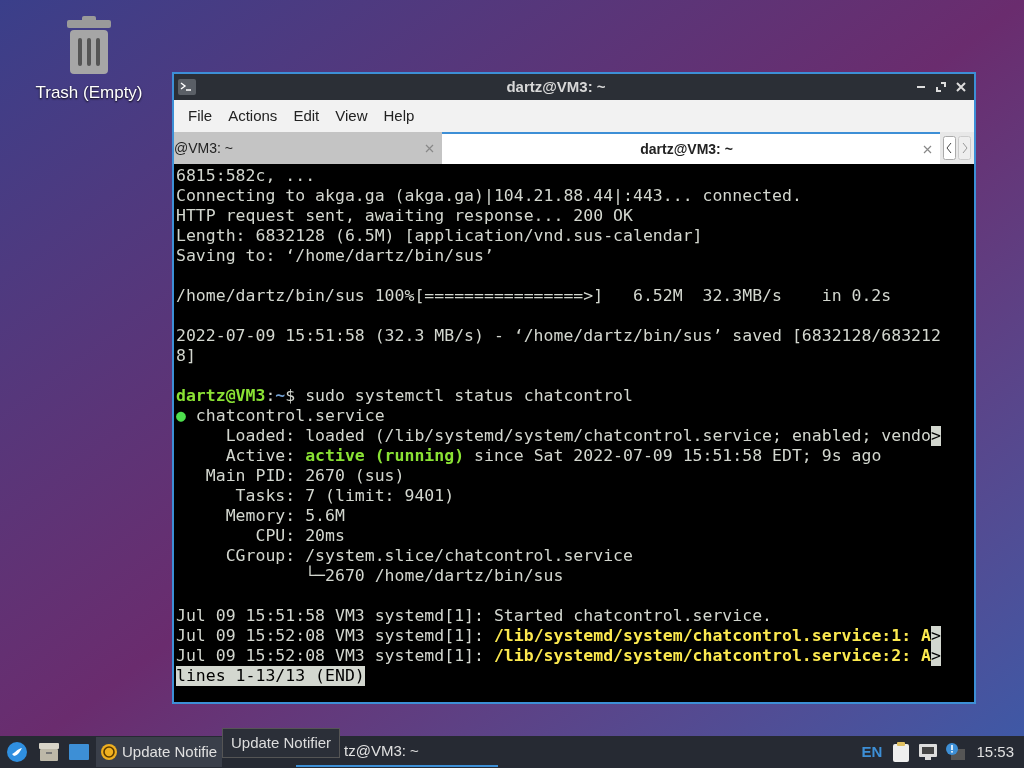 The width and height of the screenshot is (1024, 768). What do you see at coordinates (109, 752) in the screenshot?
I see `notifier-icon` at bounding box center [109, 752].